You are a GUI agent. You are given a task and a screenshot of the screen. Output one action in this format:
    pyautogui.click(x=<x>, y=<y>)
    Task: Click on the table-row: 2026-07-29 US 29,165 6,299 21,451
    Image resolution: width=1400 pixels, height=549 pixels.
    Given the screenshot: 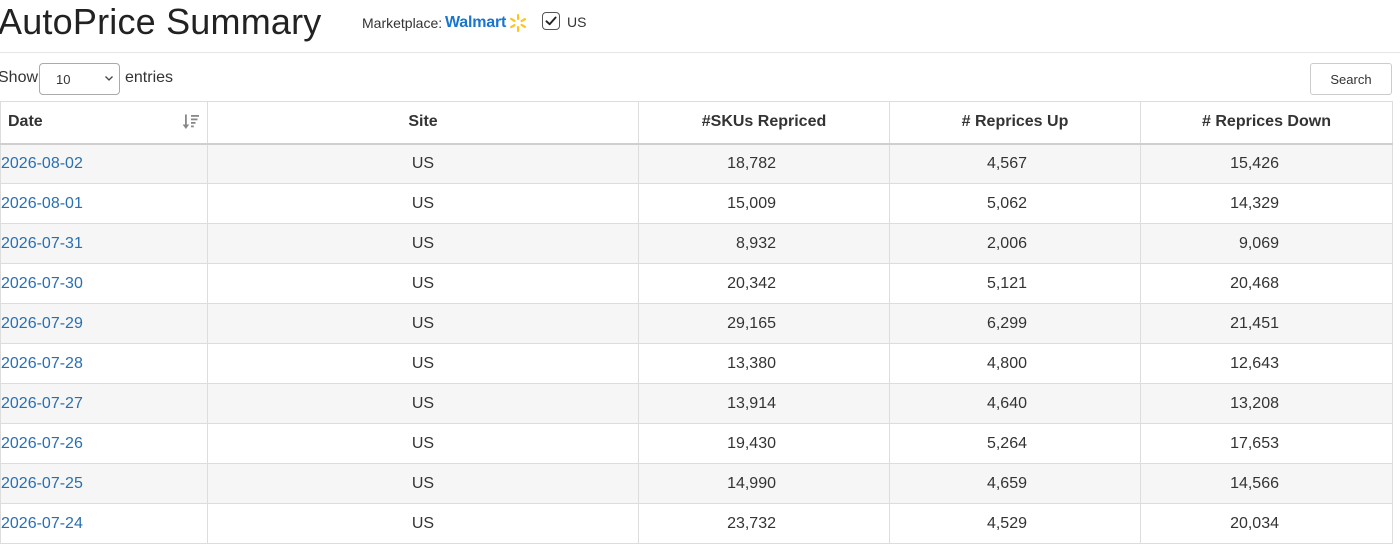 What is the action you would take?
    pyautogui.click(x=696, y=323)
    